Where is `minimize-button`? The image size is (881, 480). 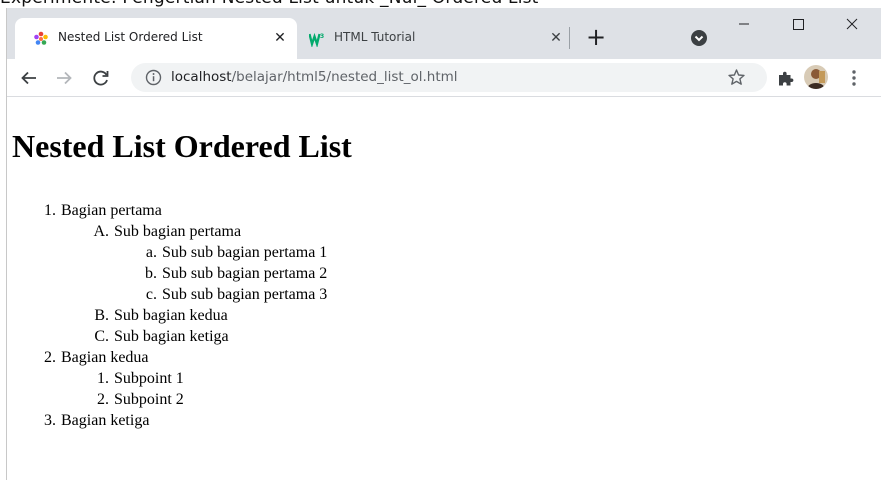 minimize-button is located at coordinates (744, 24).